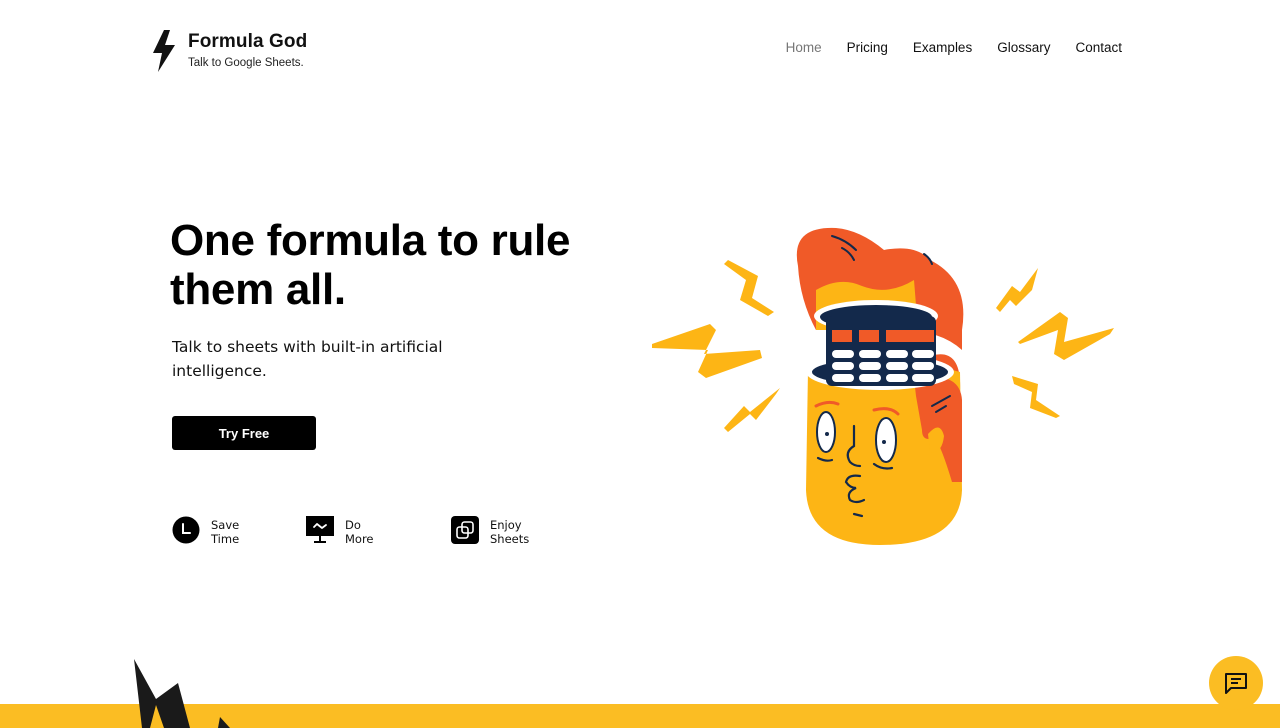 The width and height of the screenshot is (1280, 728). I want to click on chat-button, so click(1236, 683).